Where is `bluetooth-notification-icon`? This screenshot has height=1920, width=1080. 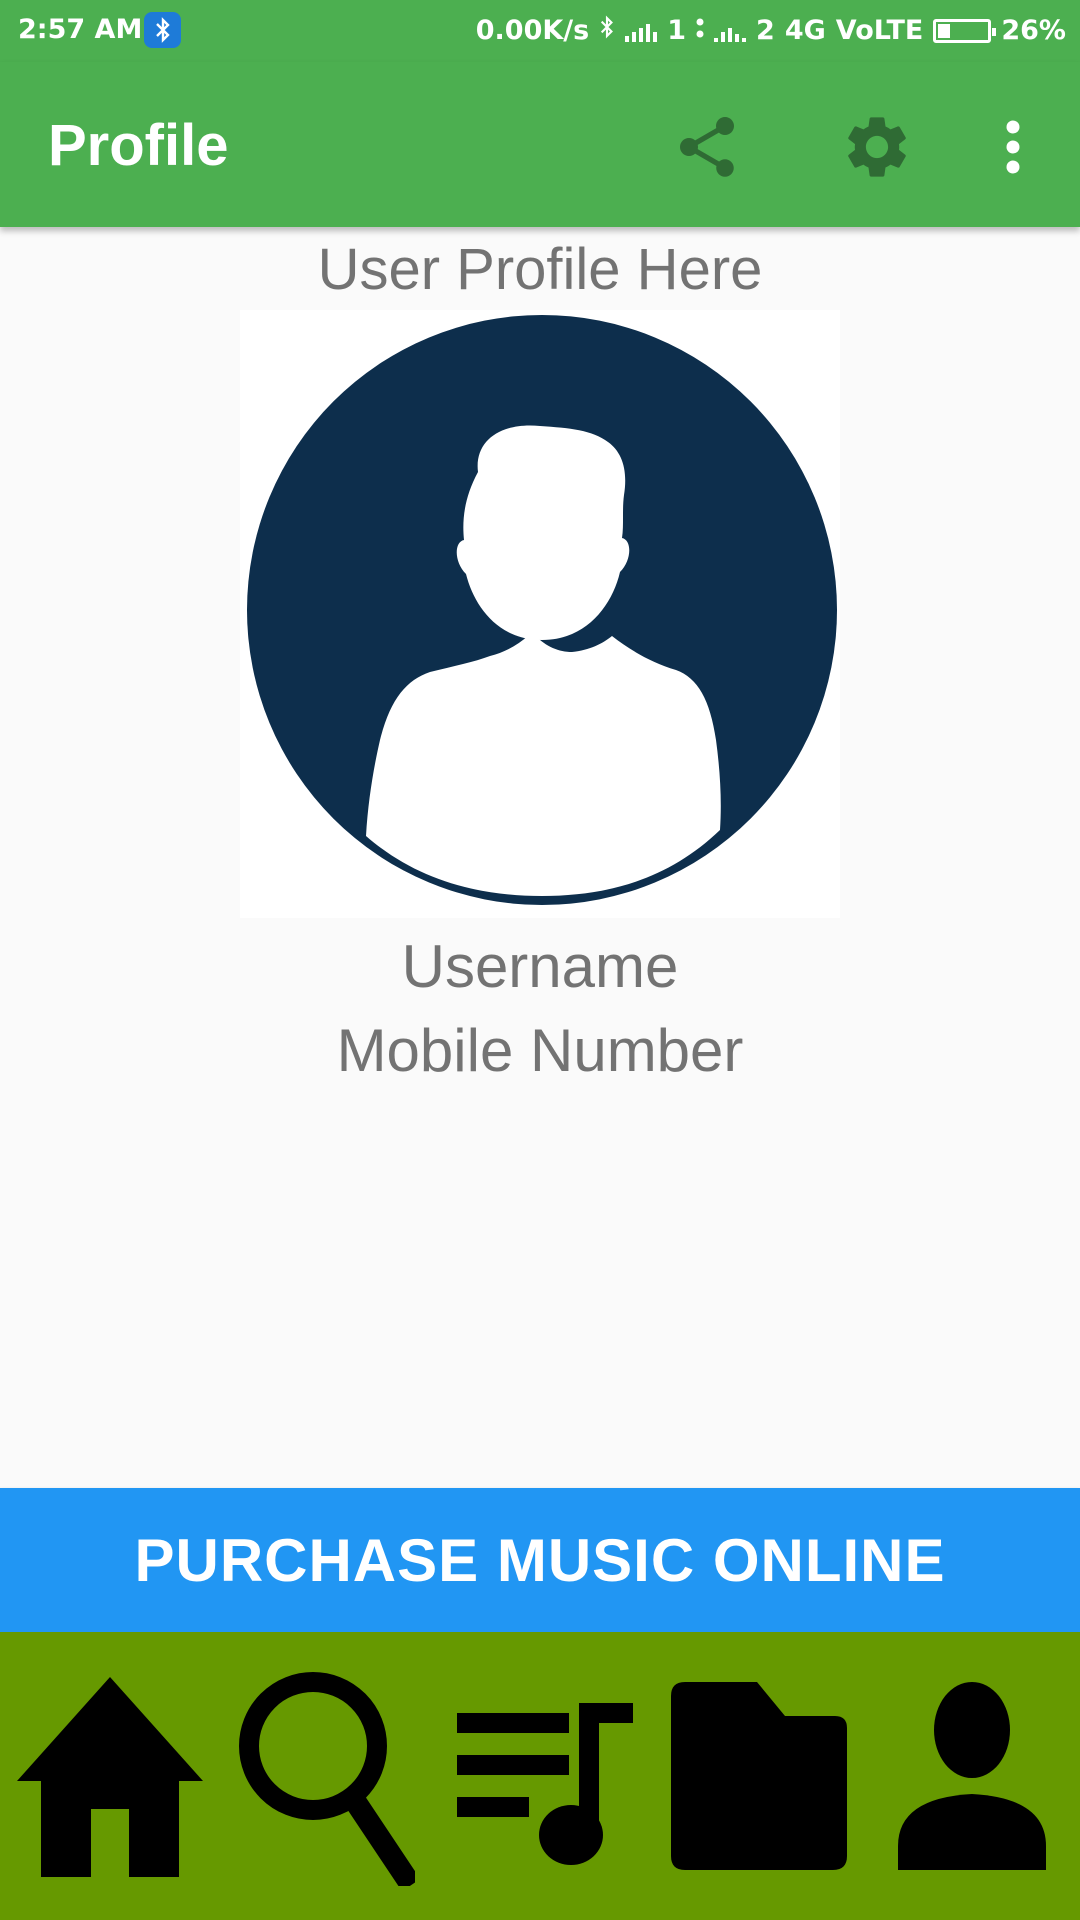
bluetooth-notification-icon is located at coordinates (162, 30).